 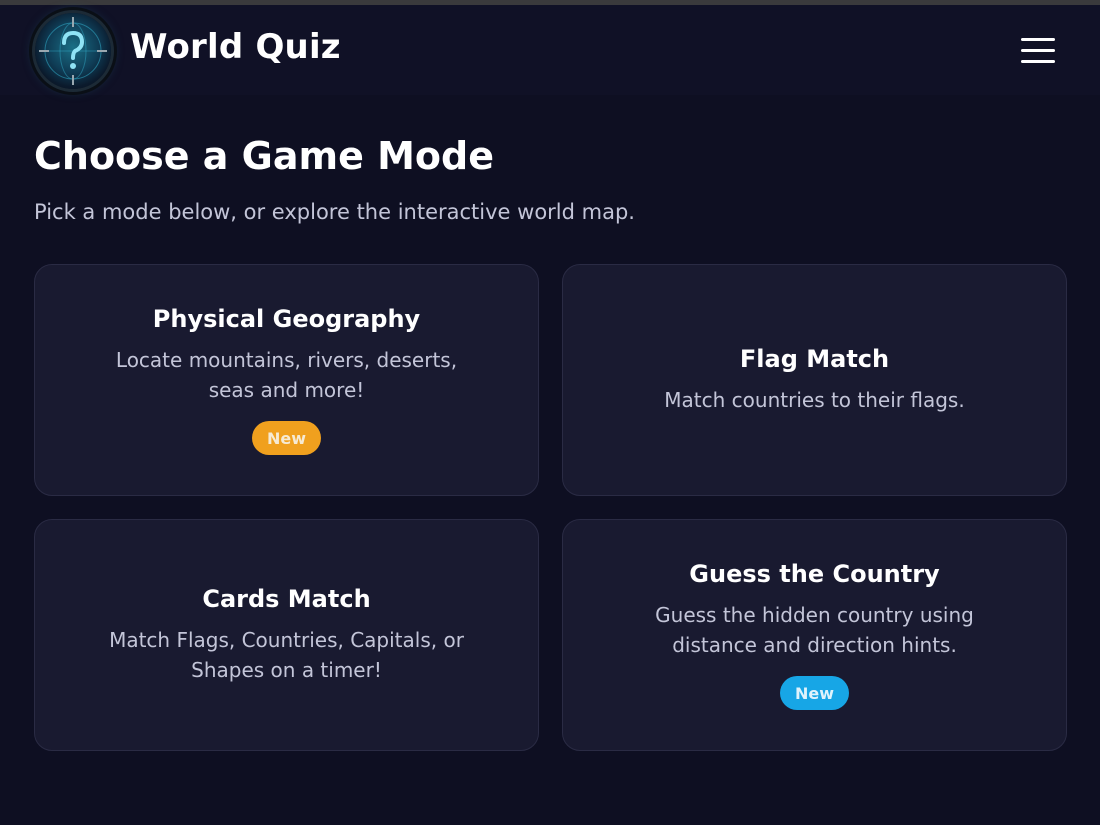 What do you see at coordinates (814, 574) in the screenshot?
I see `card-title: Guess the Country` at bounding box center [814, 574].